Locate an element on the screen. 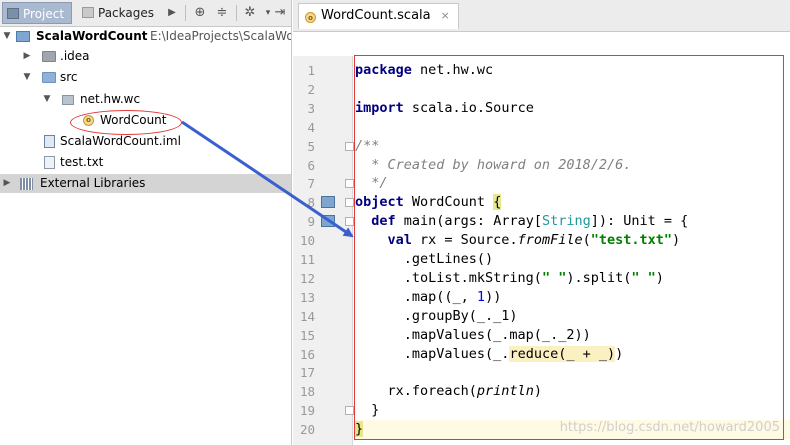  code-line: * Created by howard on 2018/2/6. is located at coordinates (493, 164).